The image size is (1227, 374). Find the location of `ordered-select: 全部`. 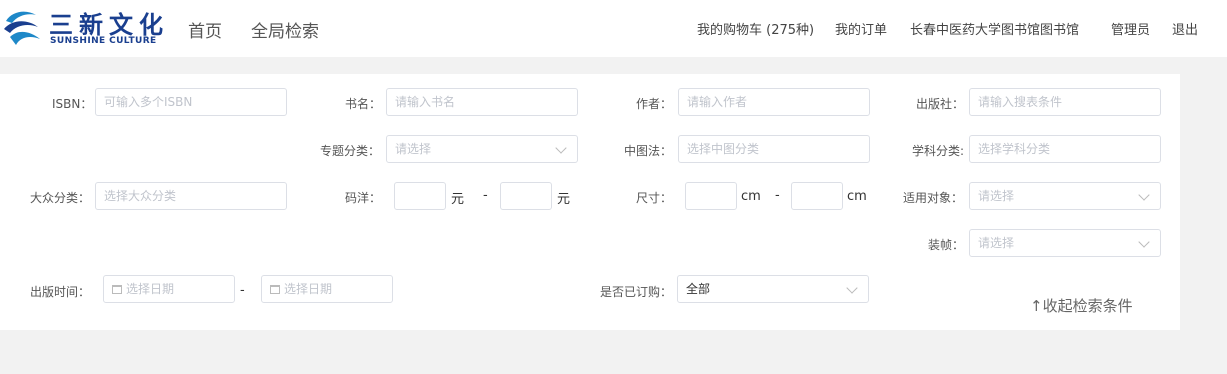

ordered-select: 全部 is located at coordinates (773, 289).